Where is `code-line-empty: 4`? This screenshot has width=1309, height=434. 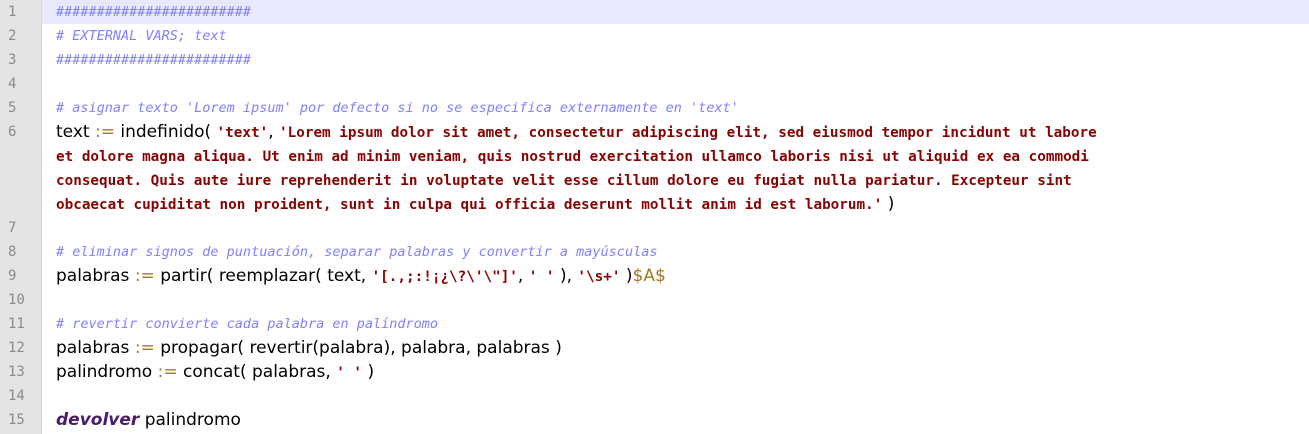 code-line-empty: 4 is located at coordinates (658, 84).